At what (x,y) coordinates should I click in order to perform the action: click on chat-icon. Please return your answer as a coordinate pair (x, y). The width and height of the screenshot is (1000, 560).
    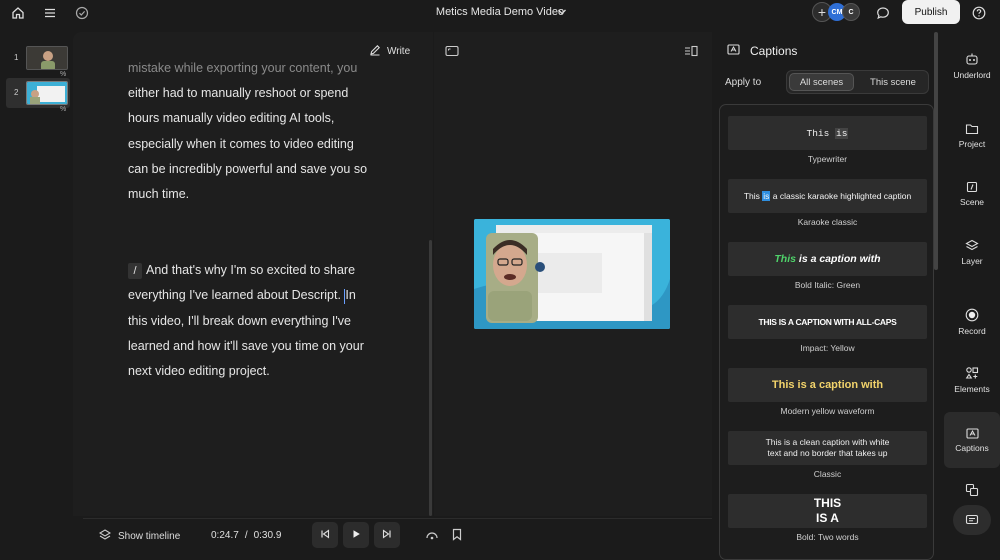
    Looking at the image, I should click on (972, 519).